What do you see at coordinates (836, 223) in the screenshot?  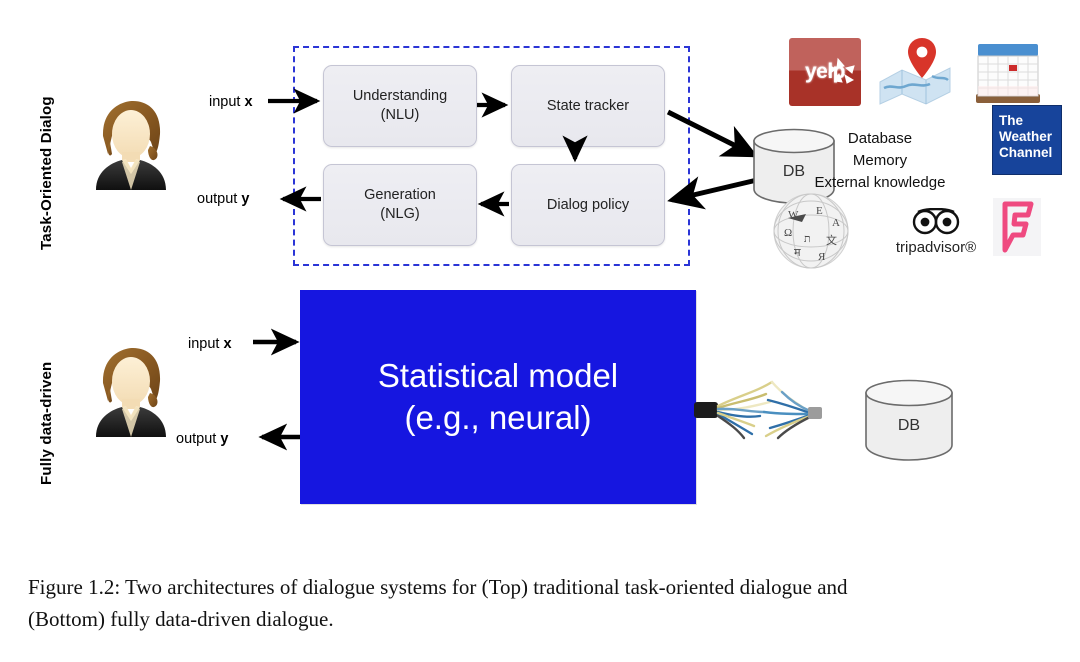 I see `svg-text: A` at bounding box center [836, 223].